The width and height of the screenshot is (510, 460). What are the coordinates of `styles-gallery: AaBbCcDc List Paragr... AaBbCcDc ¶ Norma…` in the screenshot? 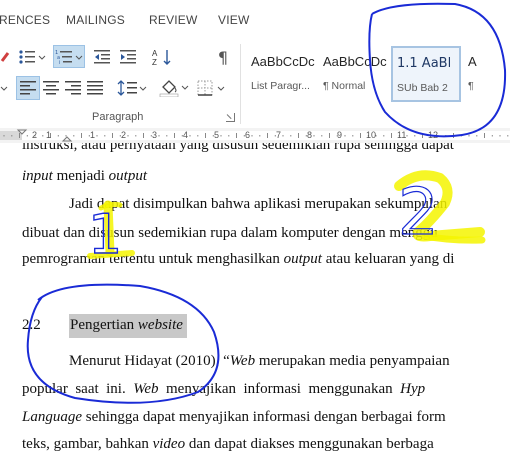 It's located at (376, 71).